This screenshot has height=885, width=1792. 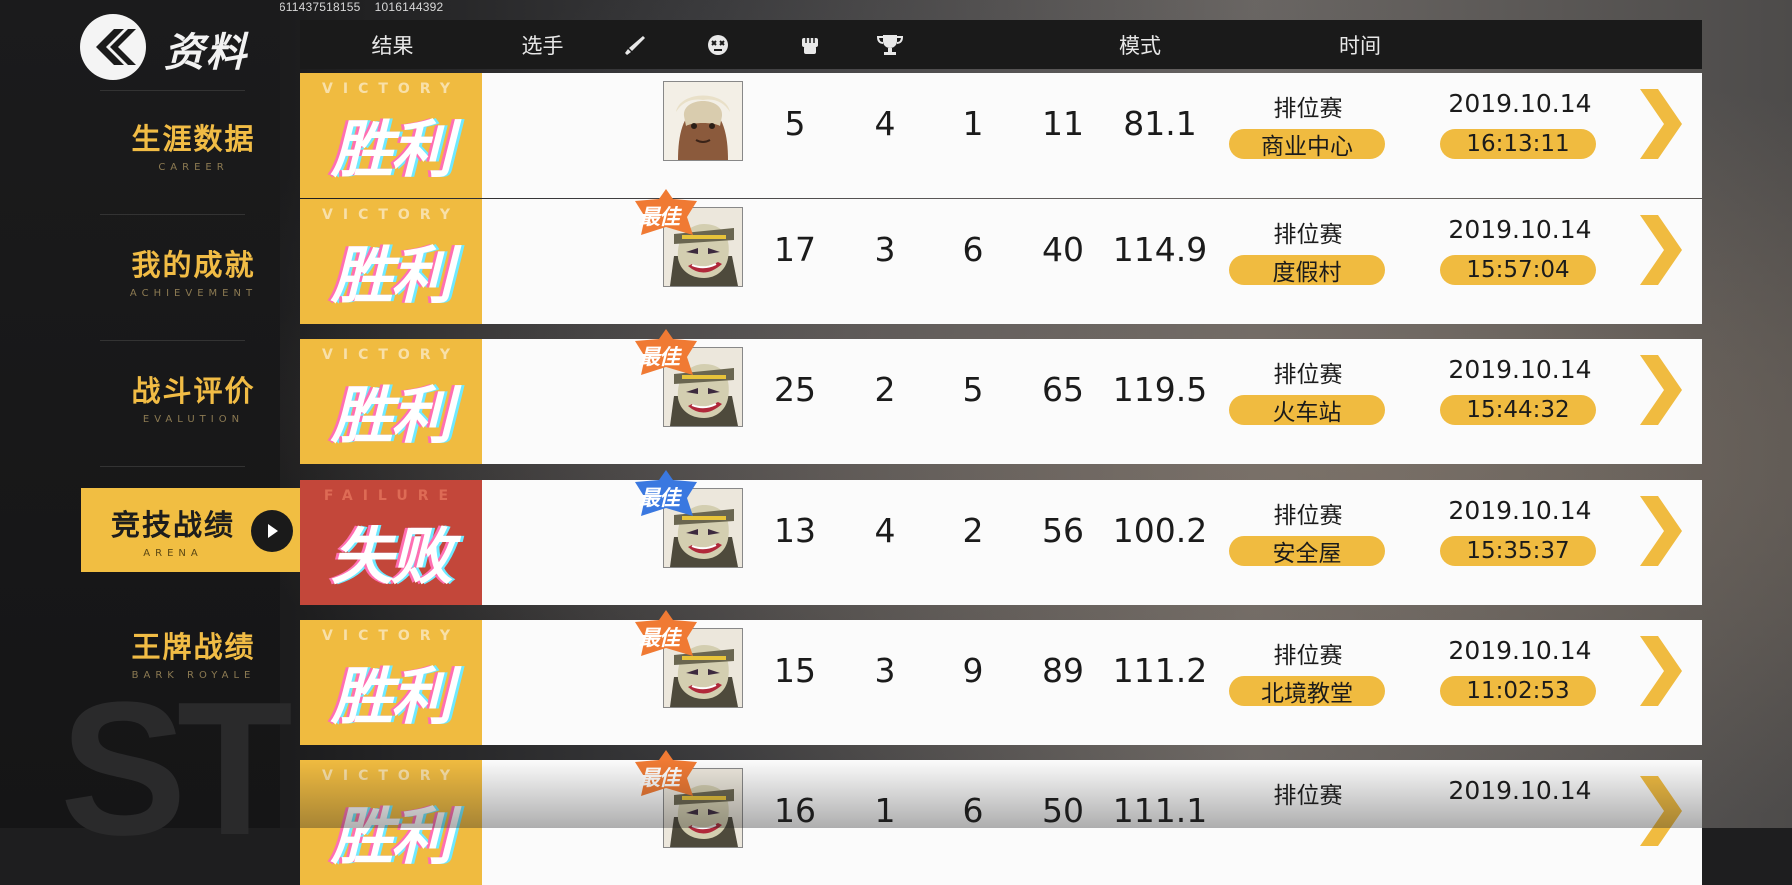 I want to click on kills-value: 25, so click(x=795, y=389).